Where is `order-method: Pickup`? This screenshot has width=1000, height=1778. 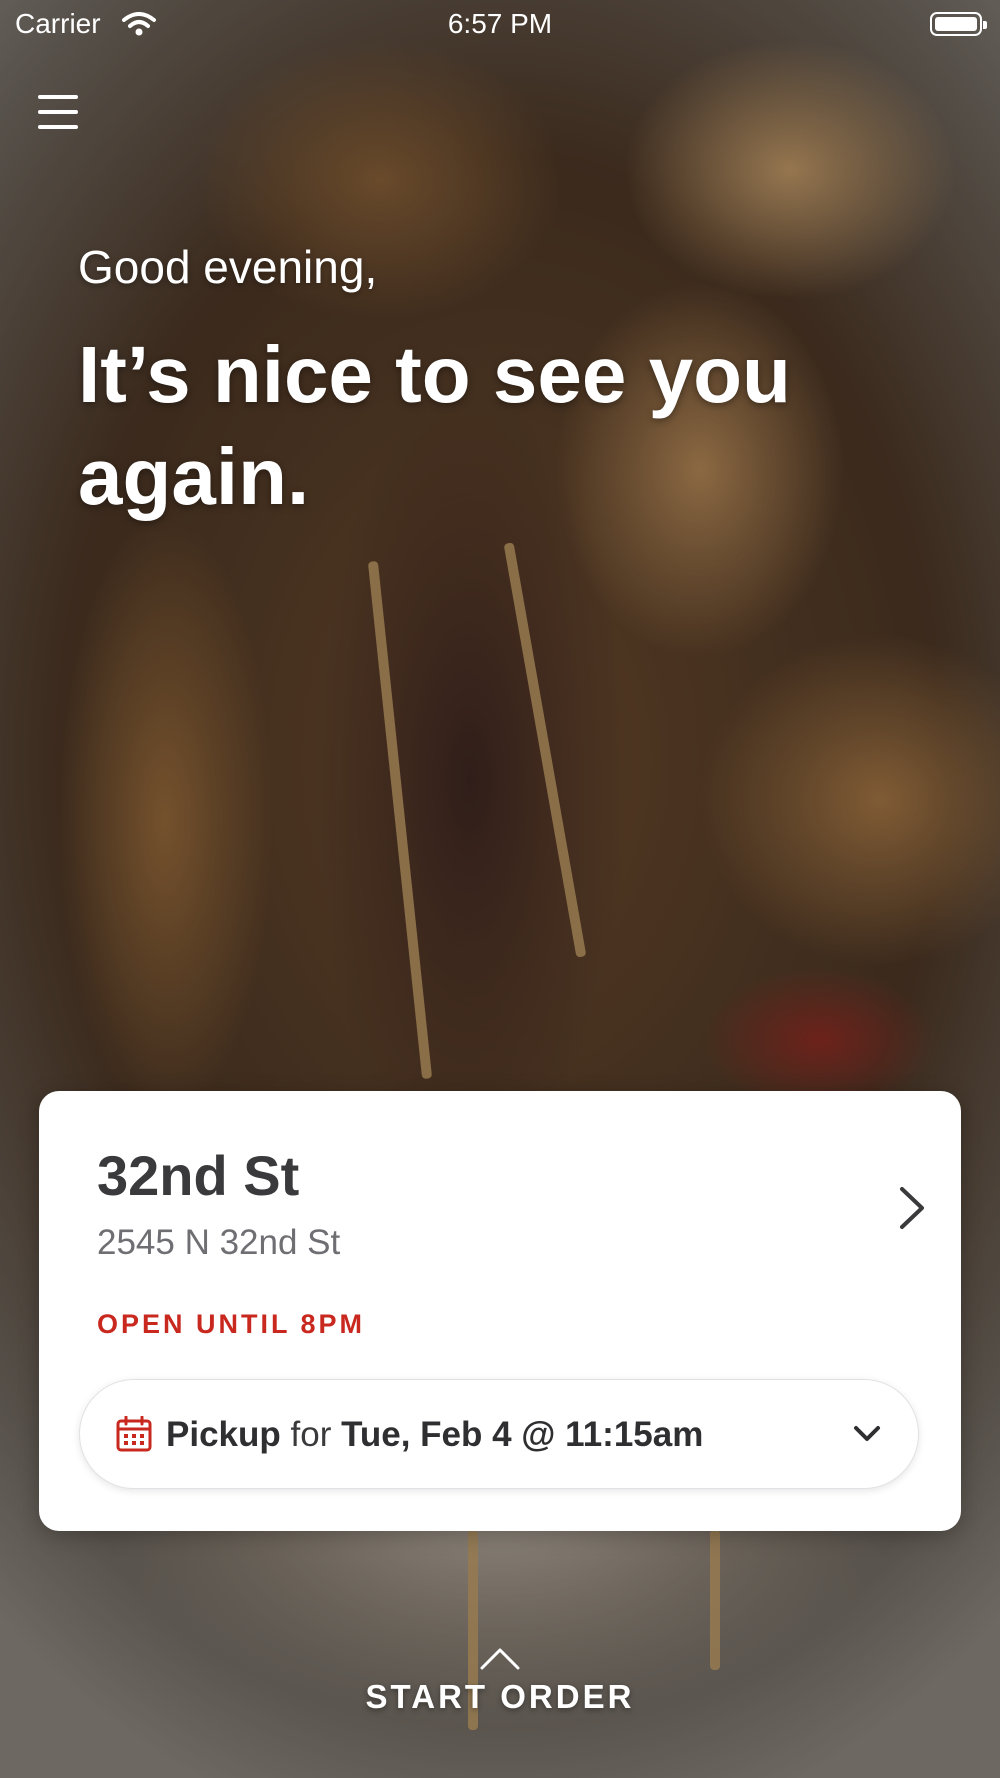
order-method: Pickup is located at coordinates (223, 1434).